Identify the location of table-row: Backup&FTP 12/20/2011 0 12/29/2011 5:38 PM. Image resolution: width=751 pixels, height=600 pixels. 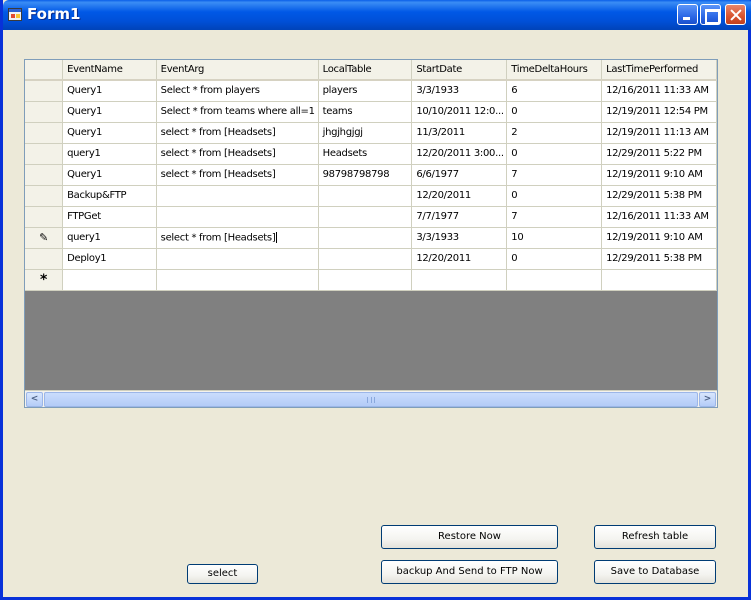
(371, 196).